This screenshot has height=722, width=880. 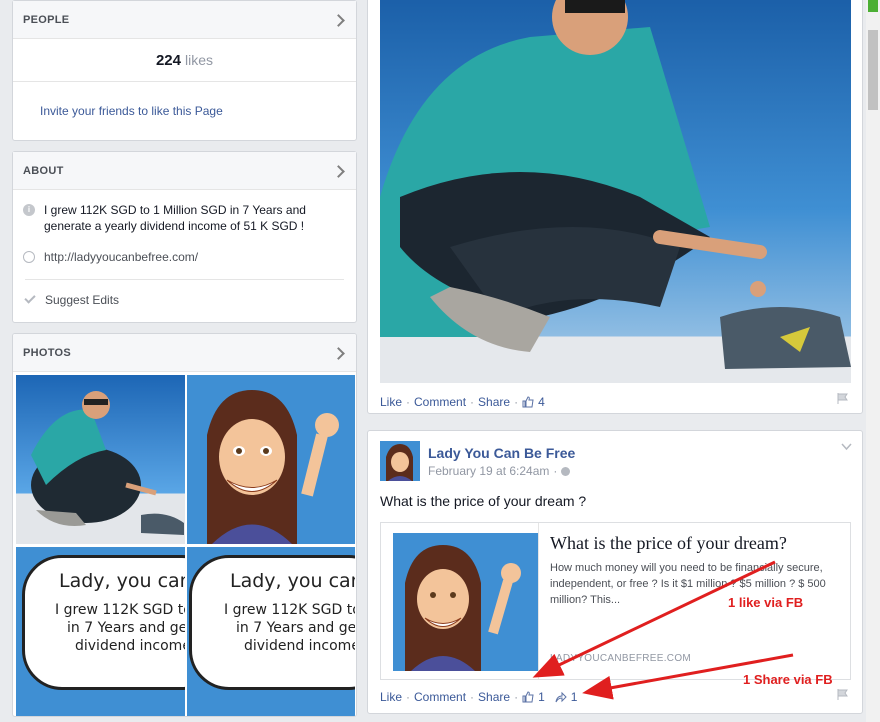 What do you see at coordinates (873, 6) in the screenshot?
I see `scroll-indicator` at bounding box center [873, 6].